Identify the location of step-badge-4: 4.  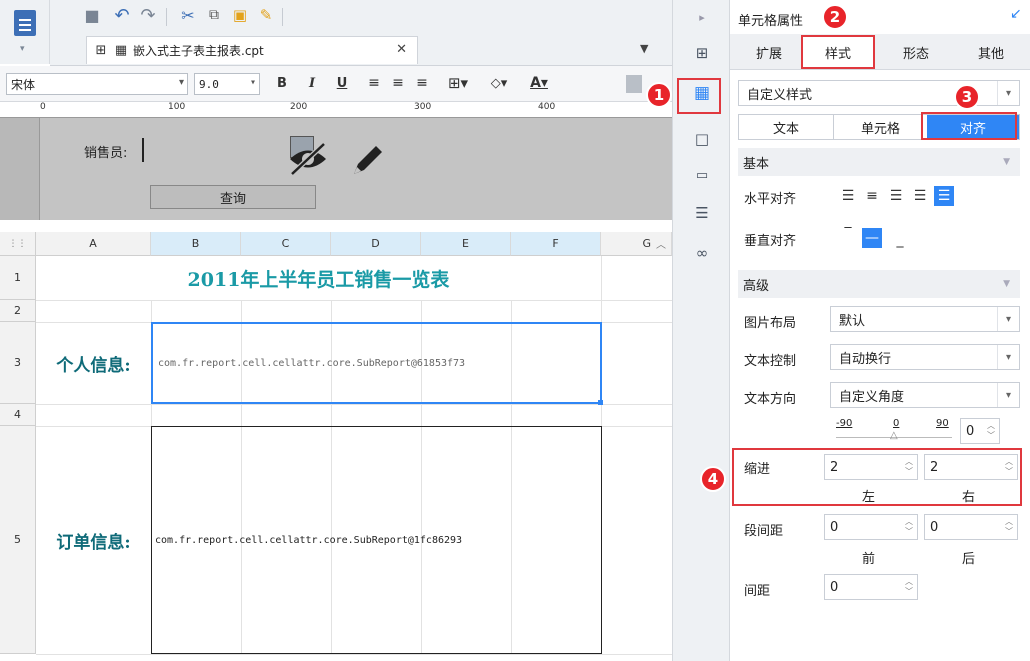
(713, 479).